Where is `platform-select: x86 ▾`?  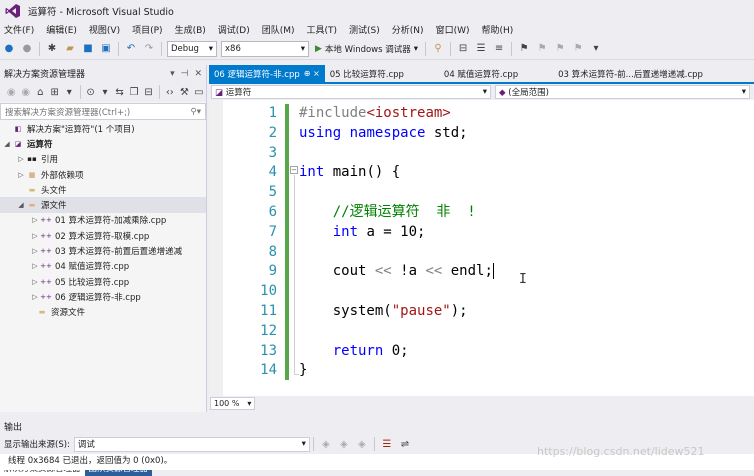
platform-select: x86 ▾ is located at coordinates (265, 48).